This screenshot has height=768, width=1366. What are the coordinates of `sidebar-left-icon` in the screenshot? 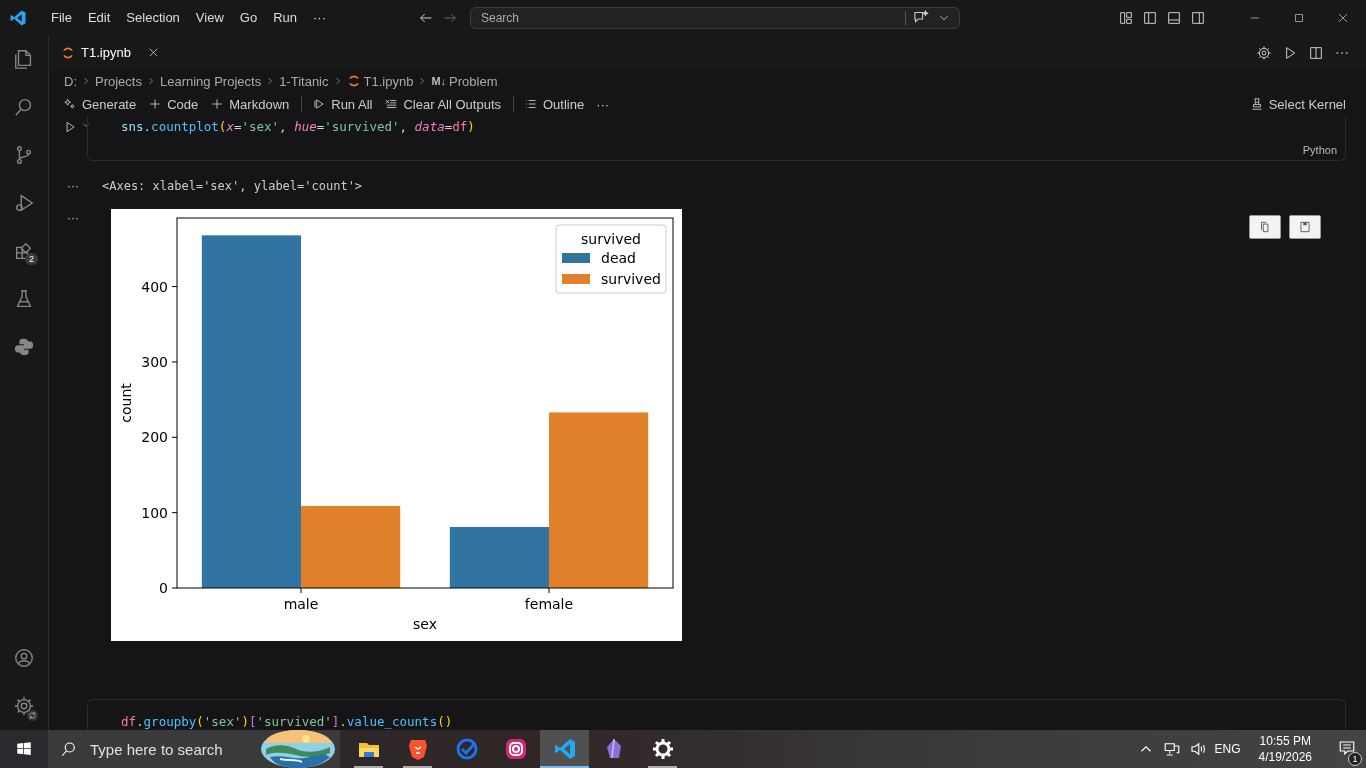 It's located at (1150, 17).